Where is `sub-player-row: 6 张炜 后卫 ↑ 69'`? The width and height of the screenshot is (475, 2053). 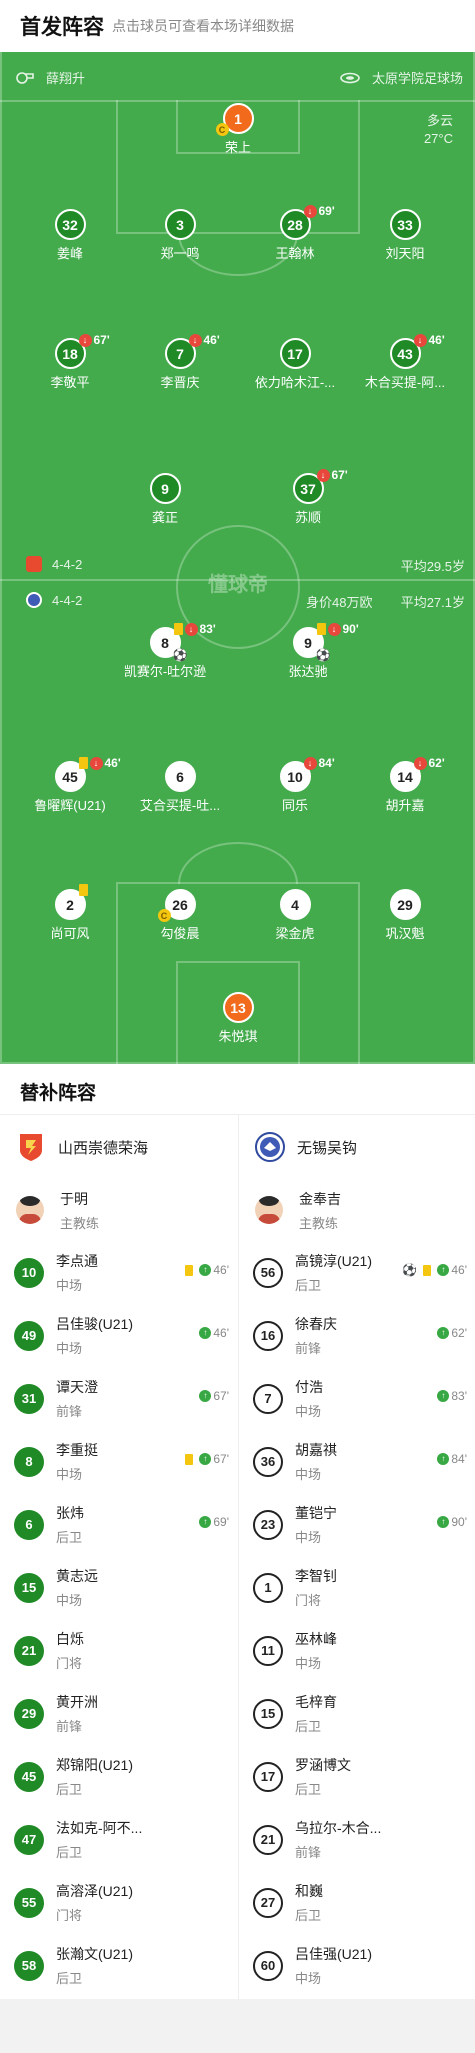 sub-player-row: 6 张炜 后卫 ↑ 69' is located at coordinates (118, 1524).